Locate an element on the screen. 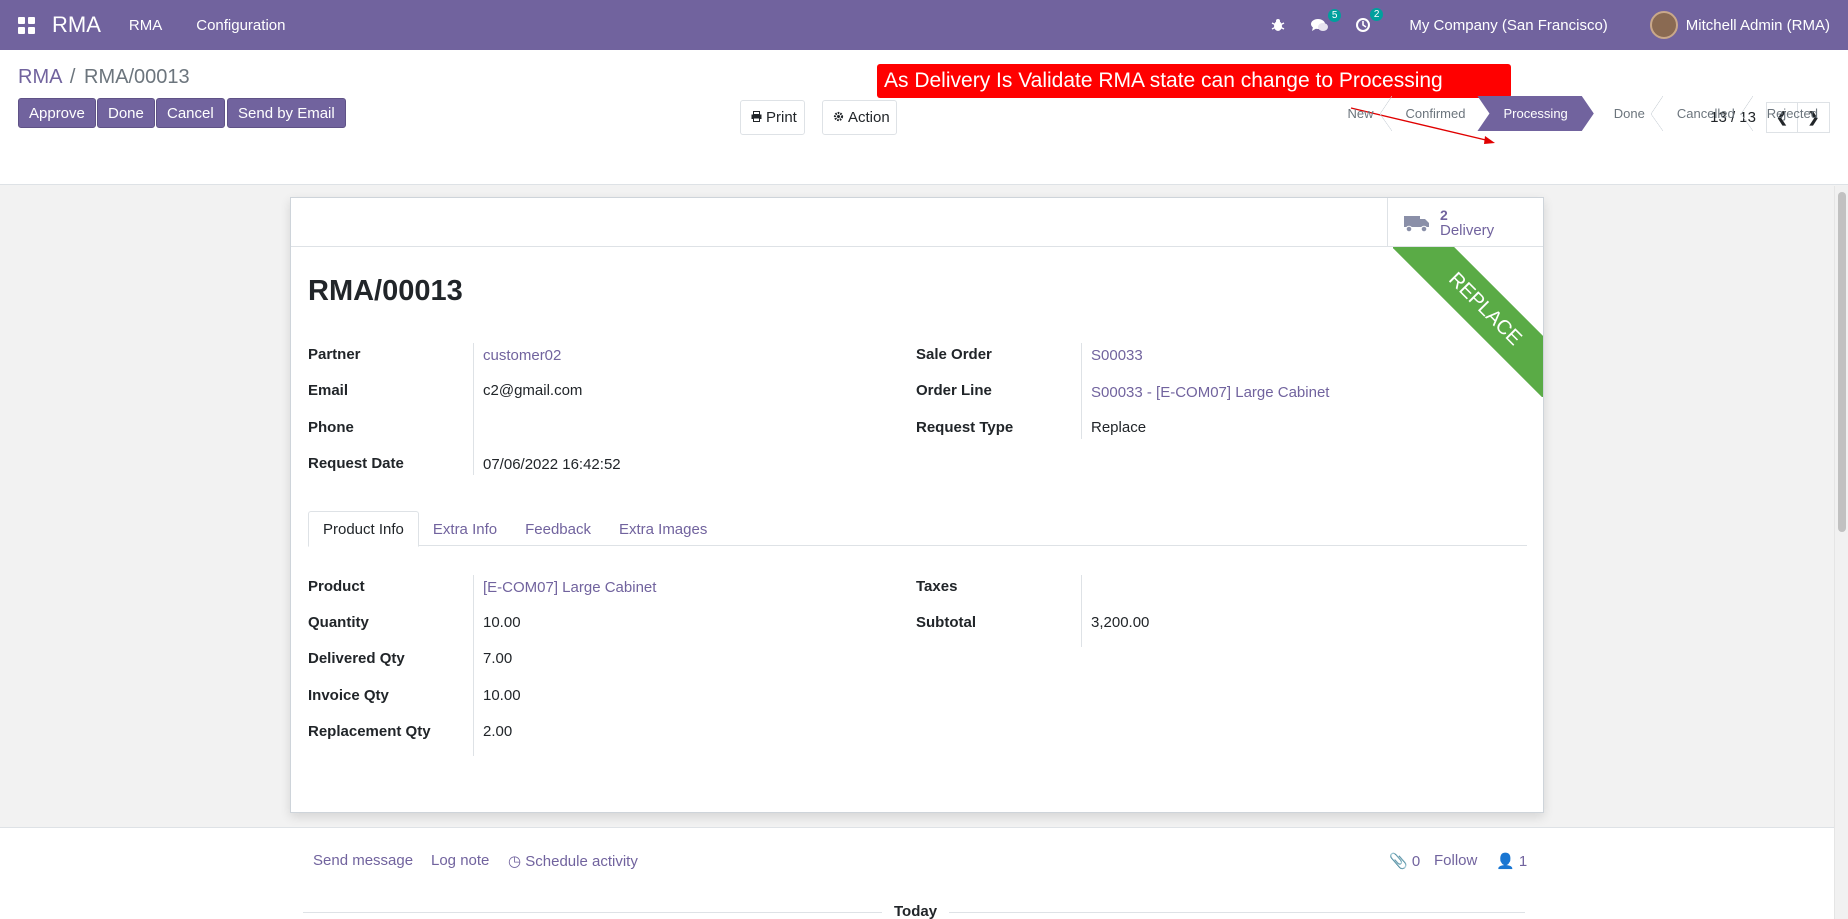 This screenshot has width=1848, height=919. ribbon-label: REPLACE is located at coordinates (1468, 322).